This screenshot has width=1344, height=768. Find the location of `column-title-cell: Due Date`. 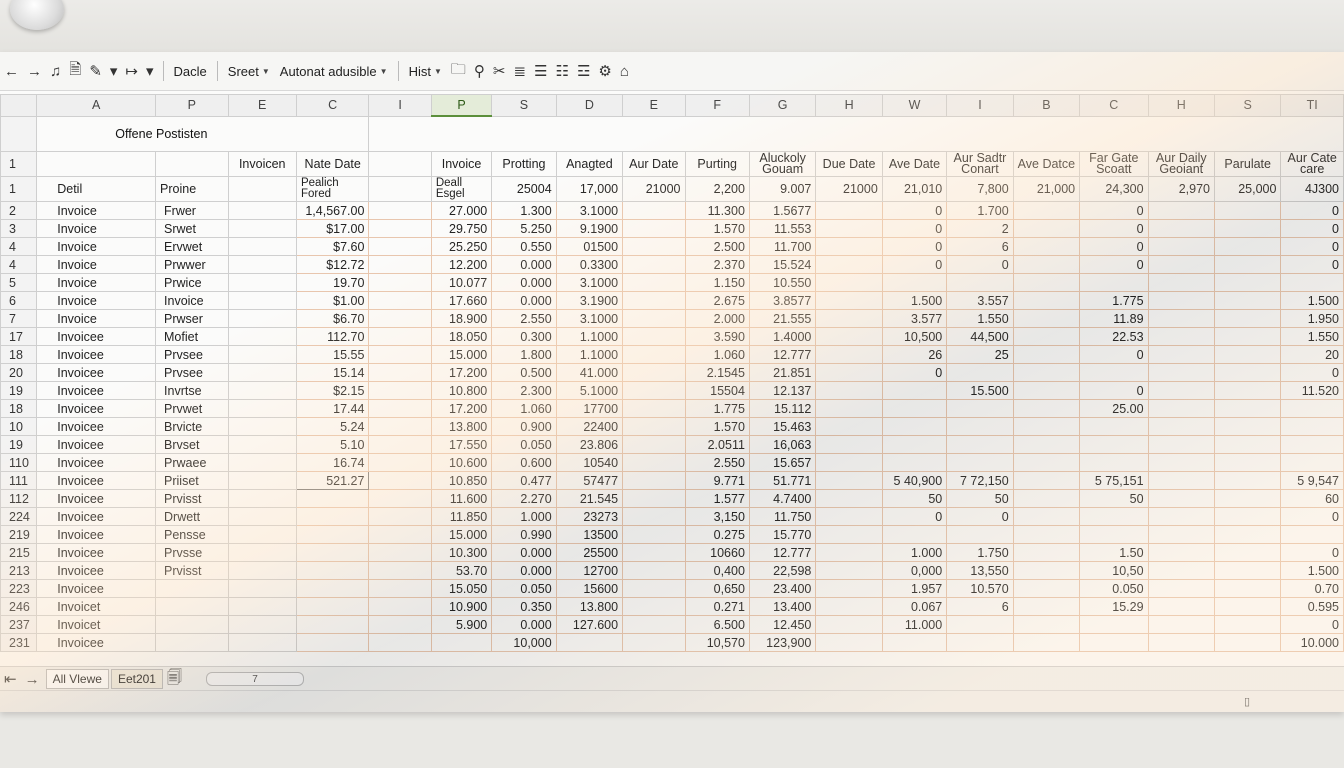

column-title-cell: Due Date is located at coordinates (849, 164).